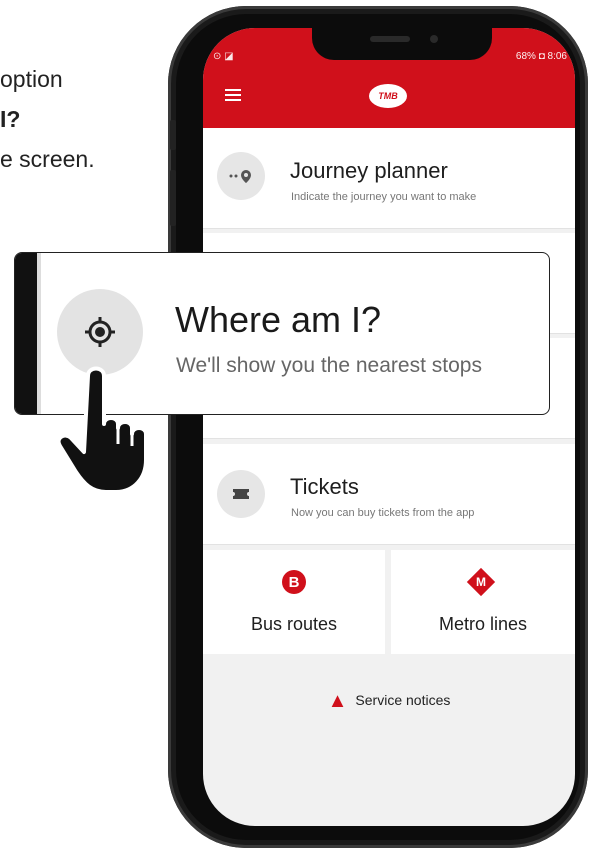 This screenshot has height=849, width=589. What do you see at coordinates (329, 365) in the screenshot?
I see `where-am-i-subtitle: We'll show you the nearest stops` at bounding box center [329, 365].